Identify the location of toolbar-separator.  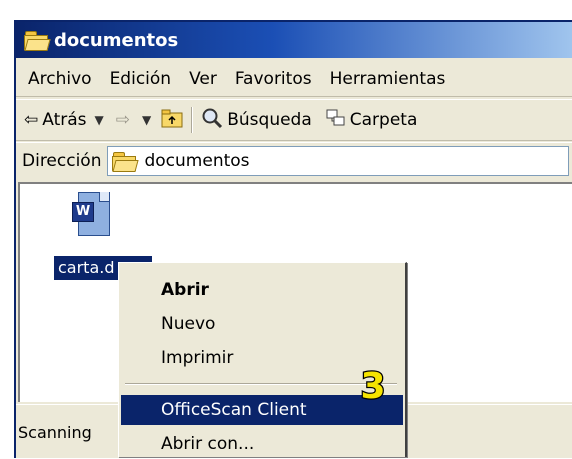
(192, 120).